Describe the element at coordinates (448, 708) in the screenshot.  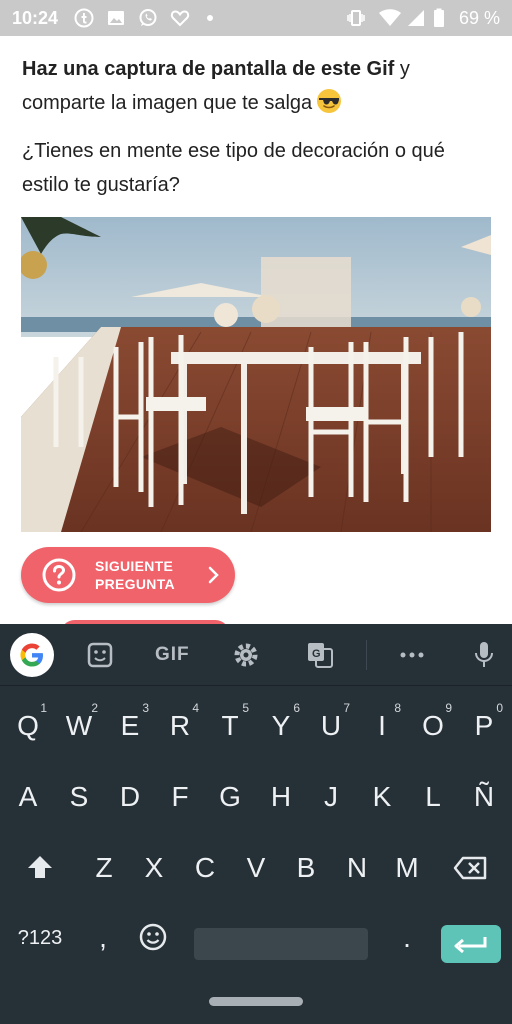
I see `key-hint: 9` at that location.